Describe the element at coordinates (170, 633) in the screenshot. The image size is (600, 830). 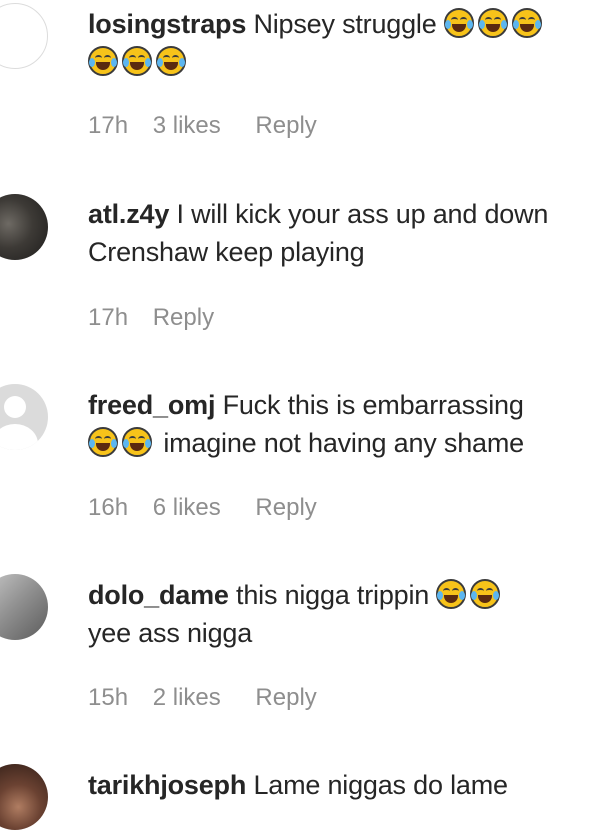
I see `comment-body-continued: yee ass nigga` at that location.